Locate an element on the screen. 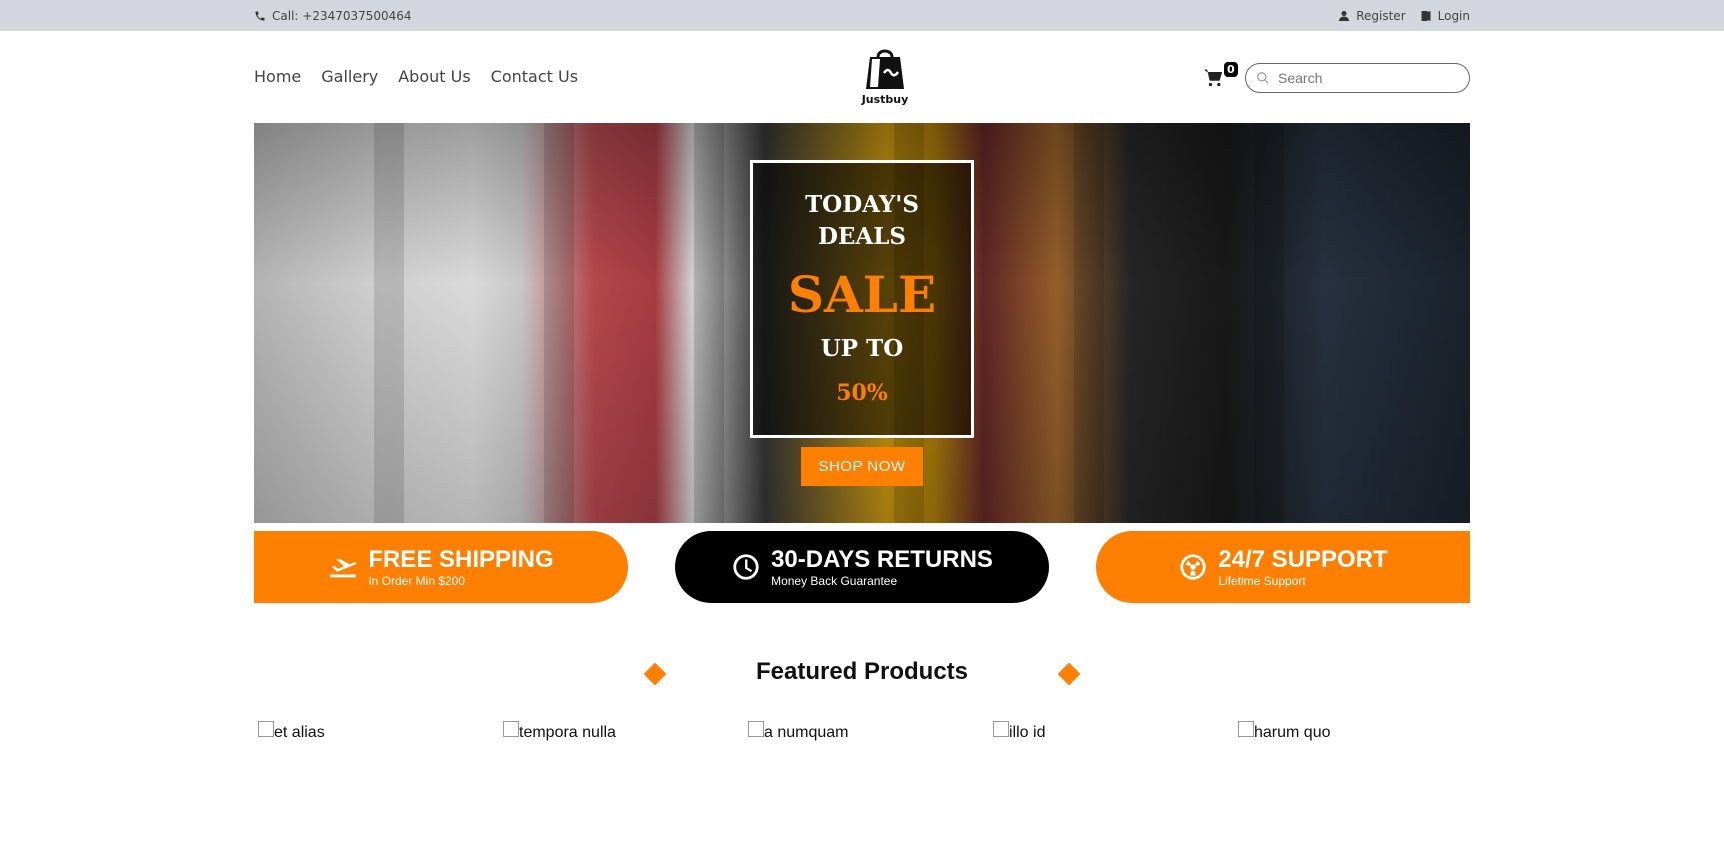 The image size is (1724, 862). logo-text: Justbuy is located at coordinates (885, 99).